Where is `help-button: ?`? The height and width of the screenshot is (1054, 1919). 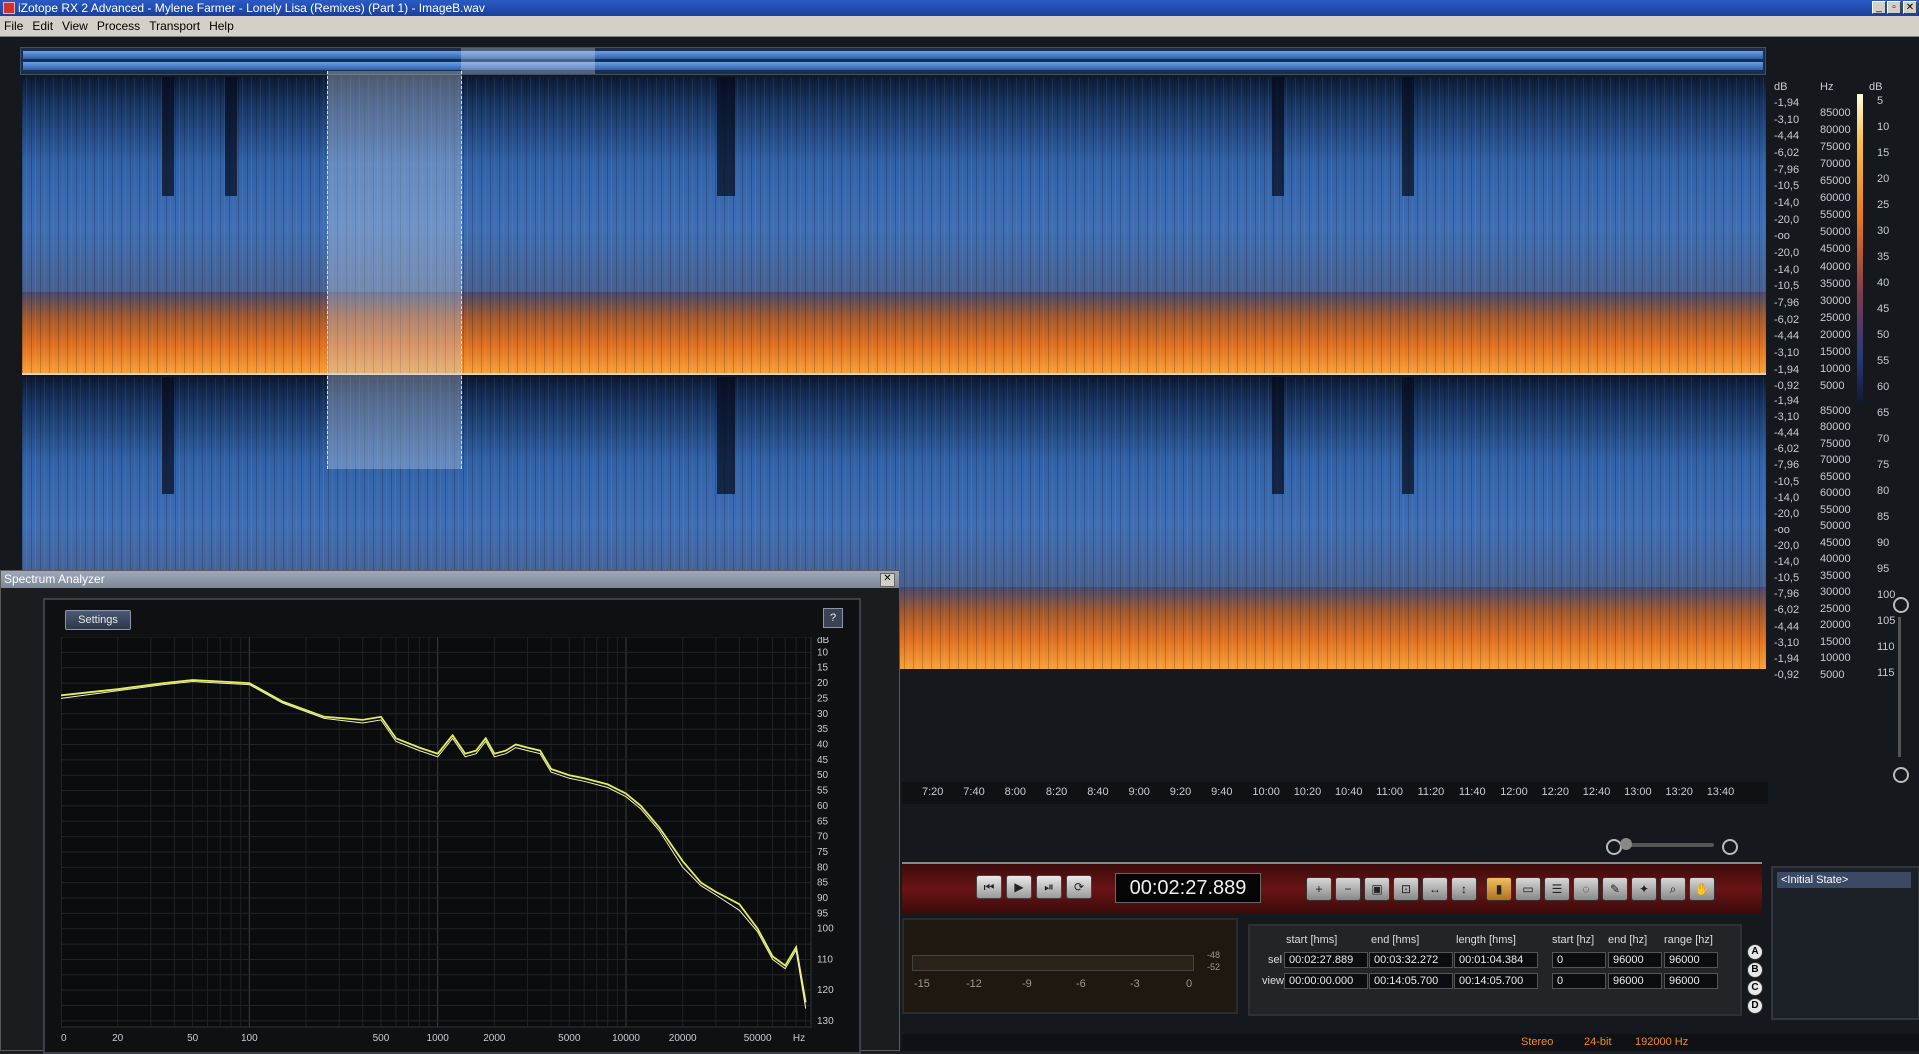
help-button: ? is located at coordinates (833, 618).